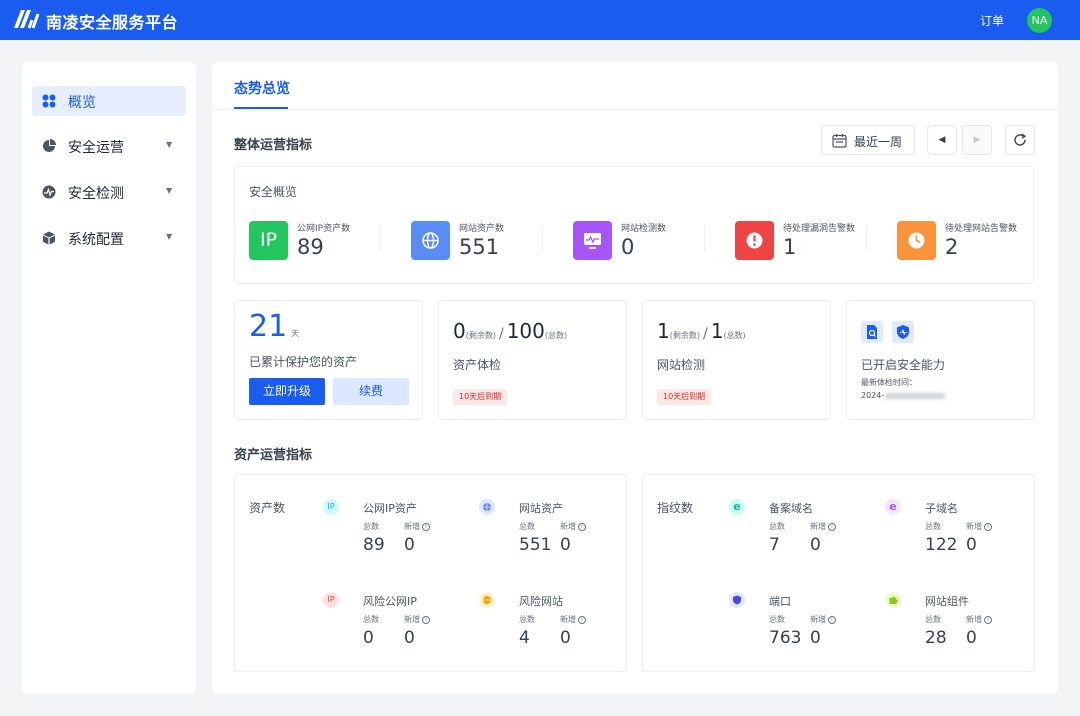 The height and width of the screenshot is (716, 1080). I want to click on sidebar-item-label: 安全运营, so click(96, 148).